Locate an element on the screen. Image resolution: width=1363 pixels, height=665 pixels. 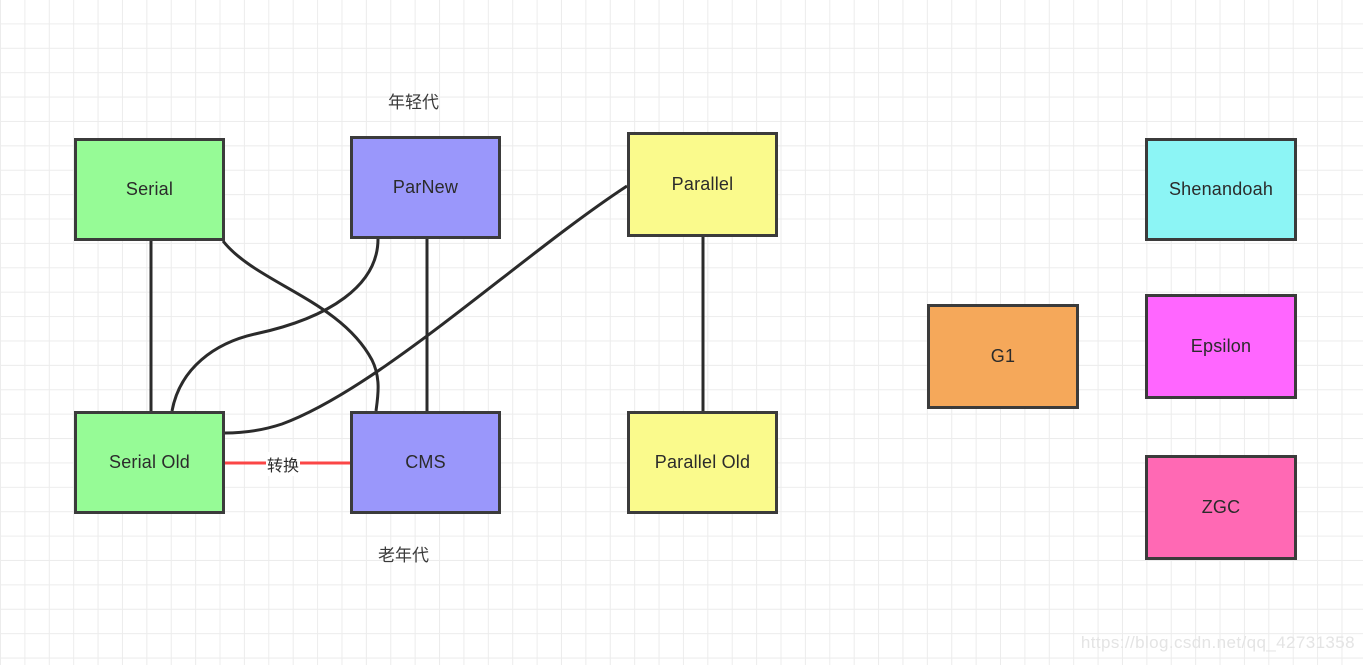
node-label-parnew: ParNew is located at coordinates (425, 187).